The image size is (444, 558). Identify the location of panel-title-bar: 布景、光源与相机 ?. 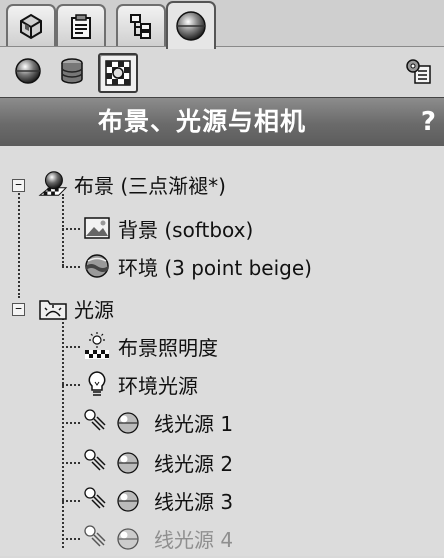
(222, 122).